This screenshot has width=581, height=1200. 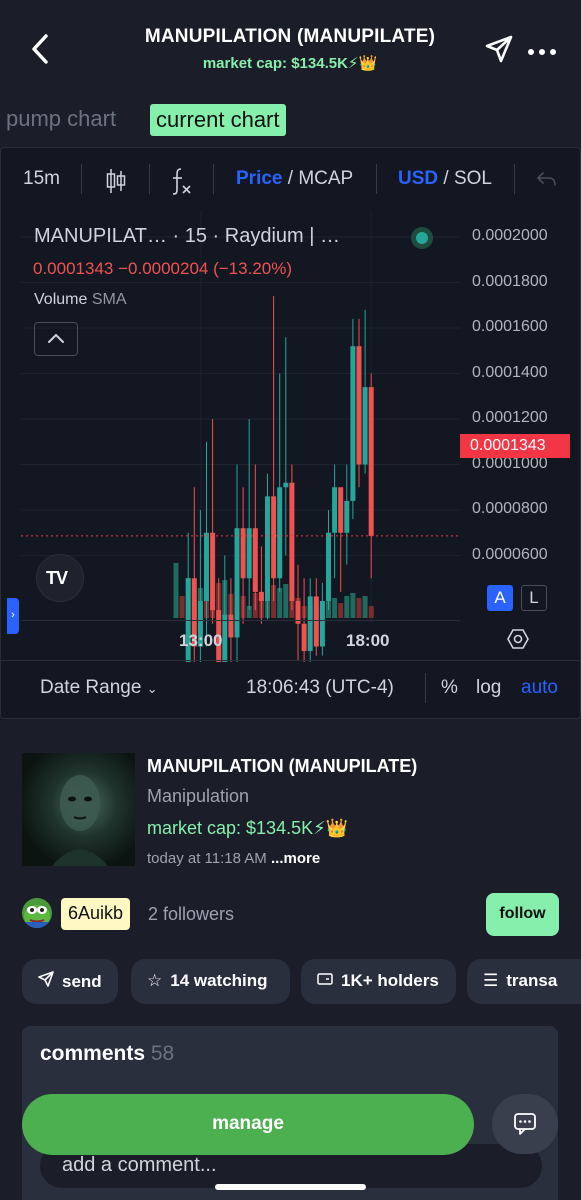 I want to click on volume-ma-label: SMA, so click(x=109, y=299).